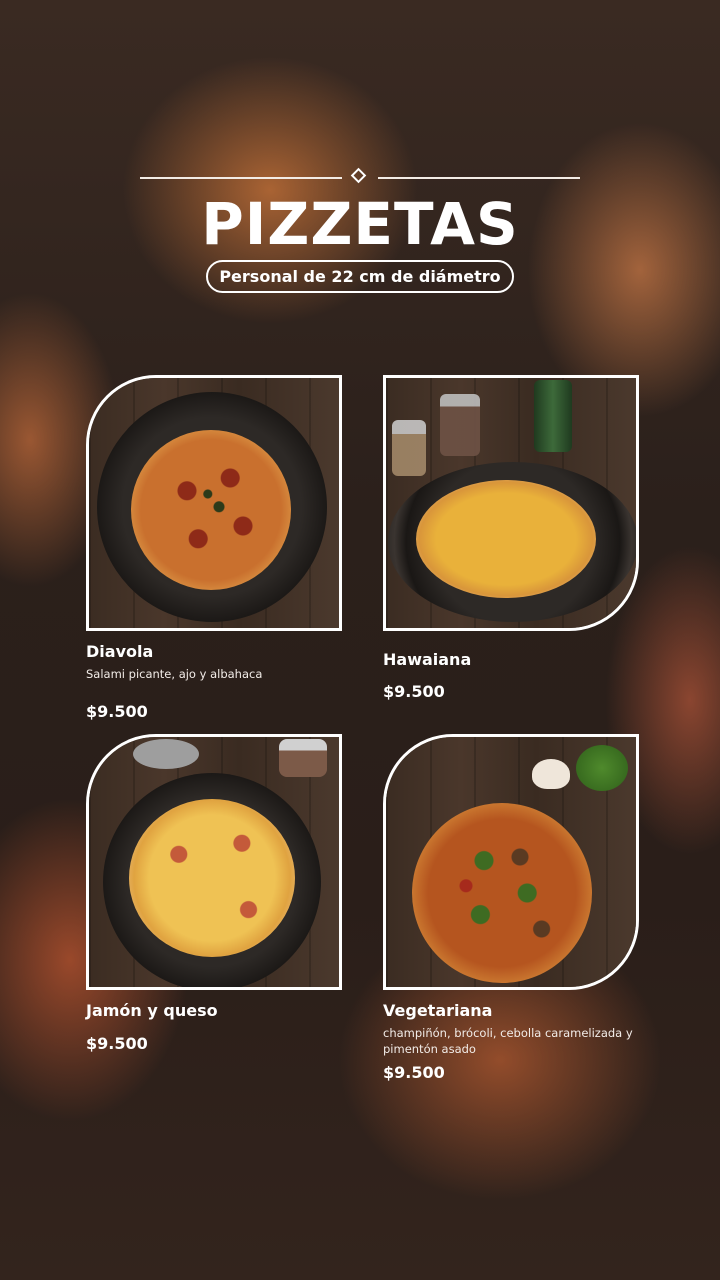 This screenshot has width=720, height=1280. What do you see at coordinates (152, 1010) in the screenshot?
I see `item-name: Jamón y queso` at bounding box center [152, 1010].